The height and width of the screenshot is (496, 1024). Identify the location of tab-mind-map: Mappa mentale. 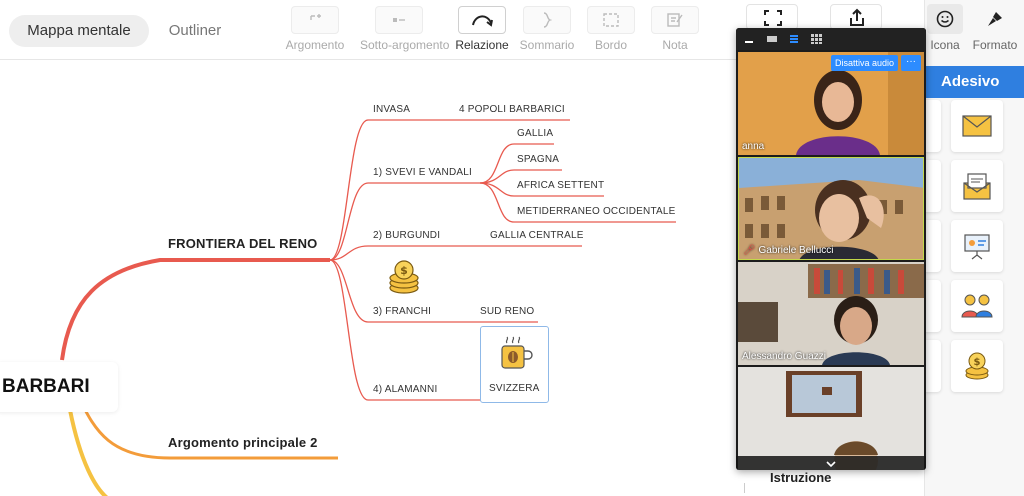
(79, 31).